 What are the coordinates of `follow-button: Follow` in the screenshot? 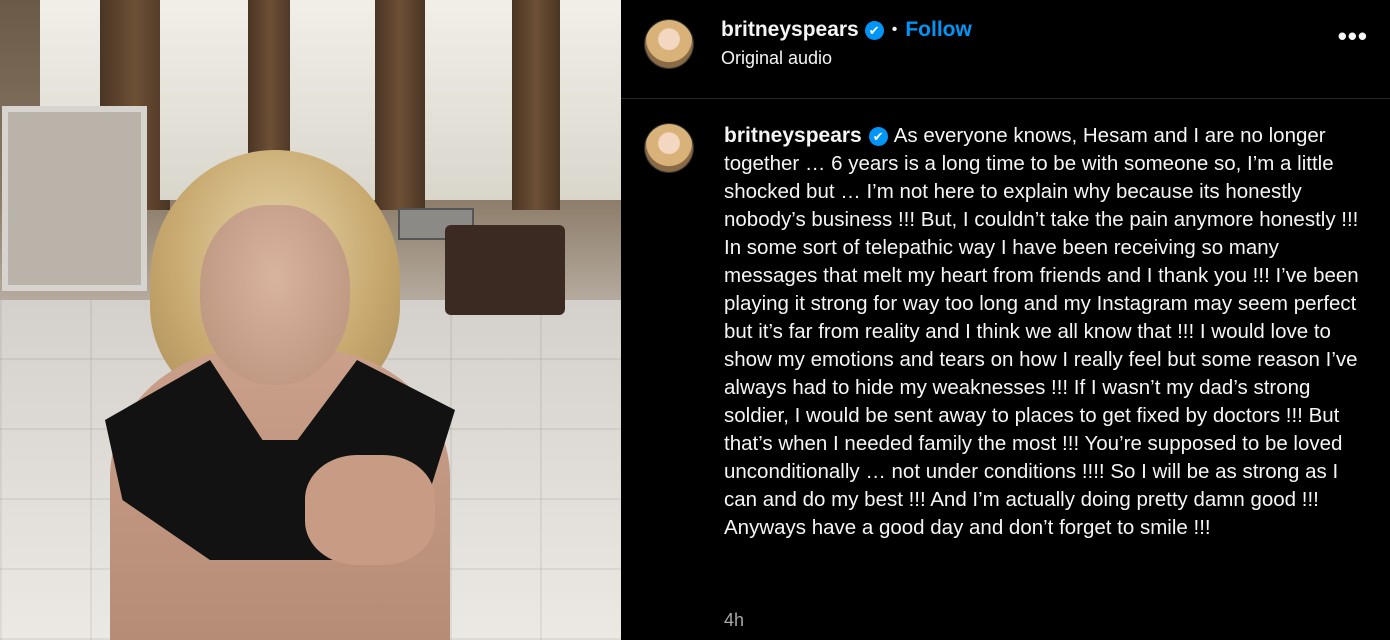 It's located at (938, 29).